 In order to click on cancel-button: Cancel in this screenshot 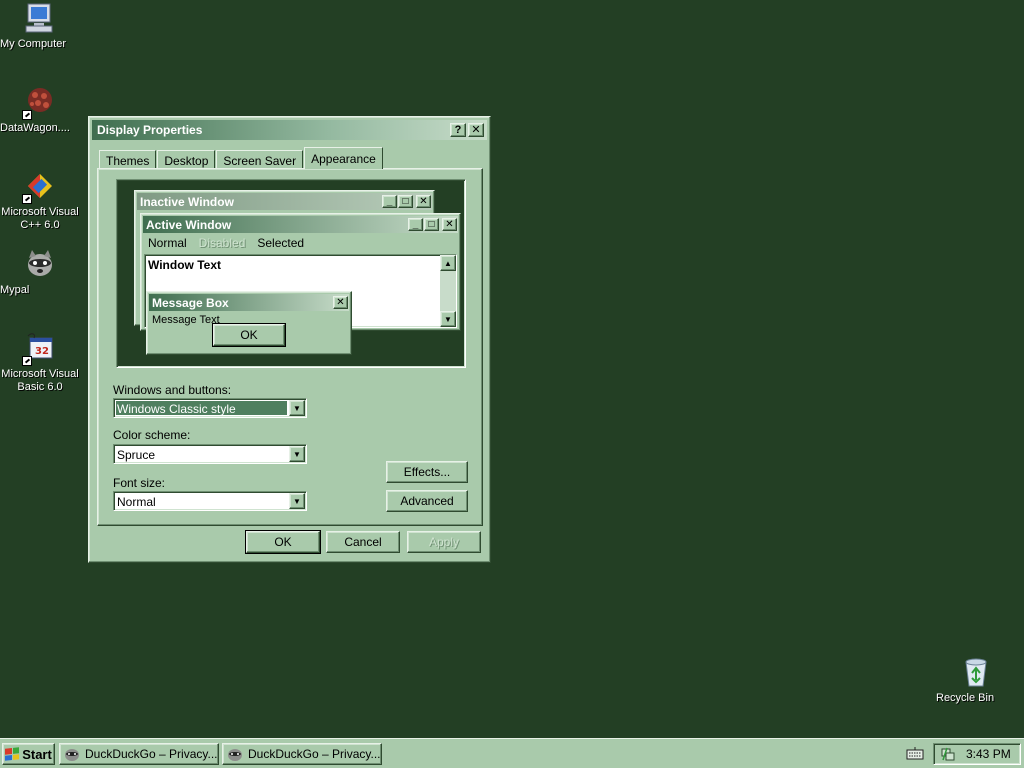, I will do `click(363, 542)`.